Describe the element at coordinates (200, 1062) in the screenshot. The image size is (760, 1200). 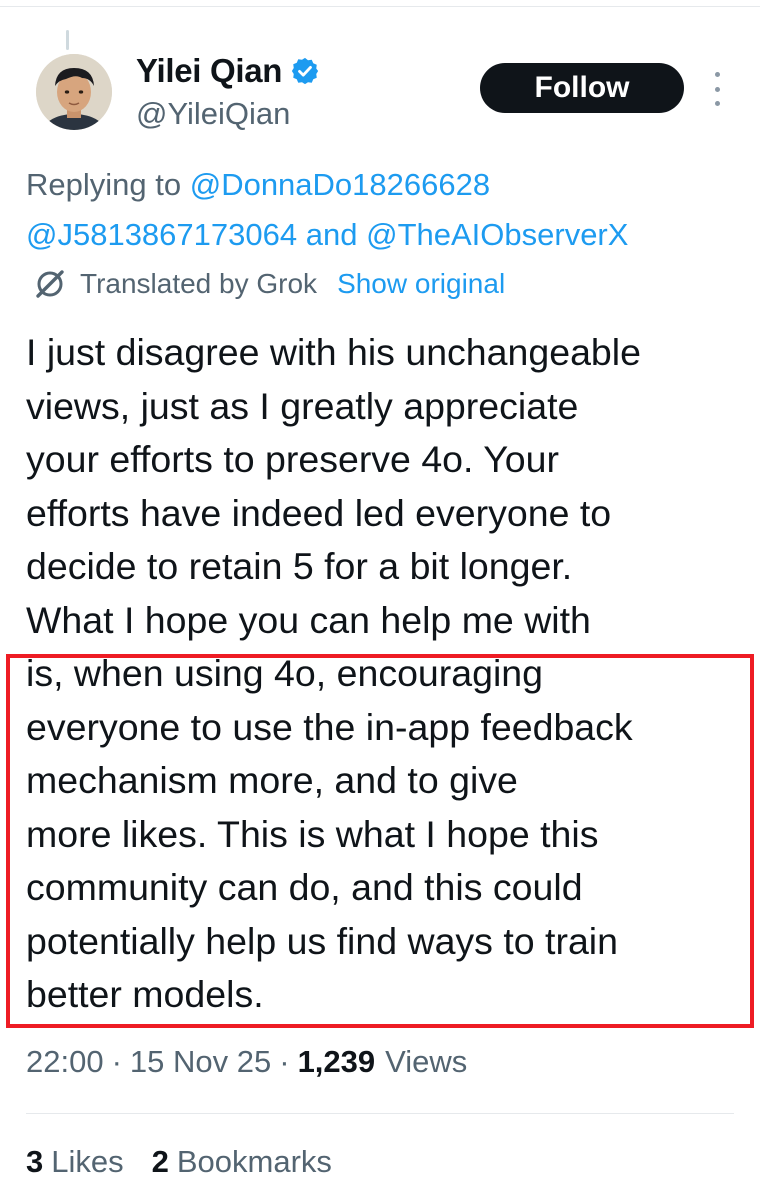
I see `tweet-date: 15 Nov 25` at that location.